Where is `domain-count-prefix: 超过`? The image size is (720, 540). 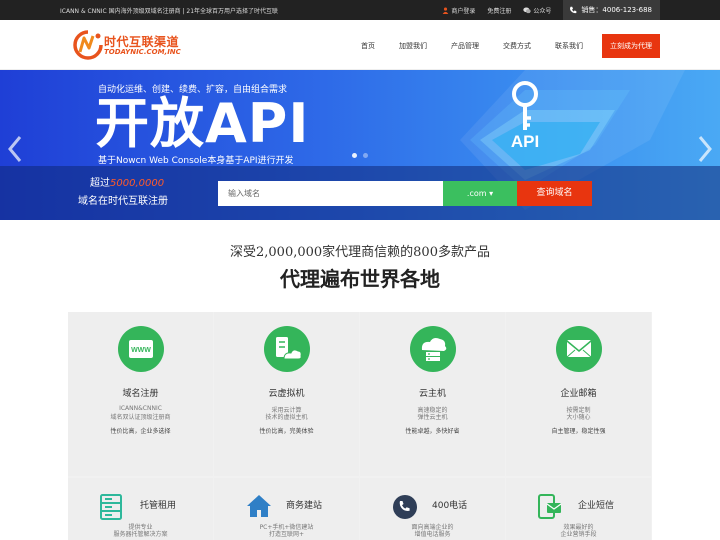 domain-count-prefix: 超过 is located at coordinates (100, 183).